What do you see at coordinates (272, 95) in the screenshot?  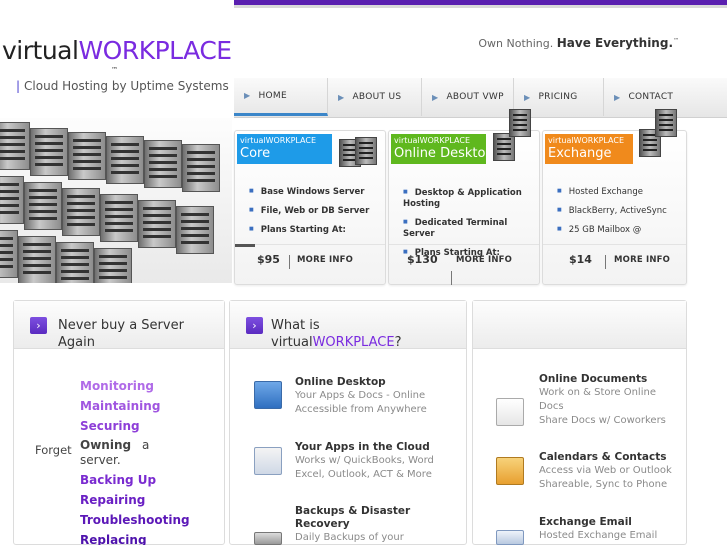 I see `nav-label: HOME` at bounding box center [272, 95].